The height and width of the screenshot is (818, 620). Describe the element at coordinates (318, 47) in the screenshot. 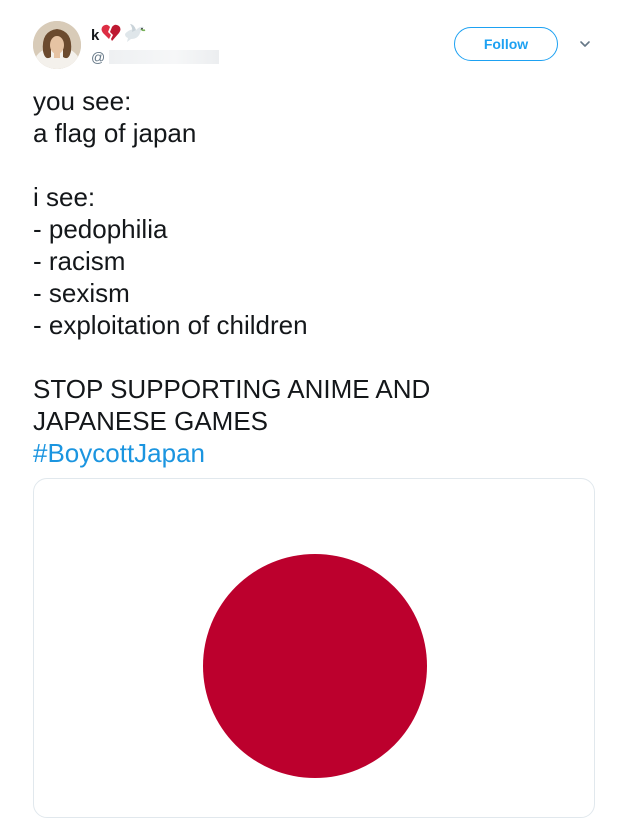

I see `tweet-header: k @ Follow` at that location.